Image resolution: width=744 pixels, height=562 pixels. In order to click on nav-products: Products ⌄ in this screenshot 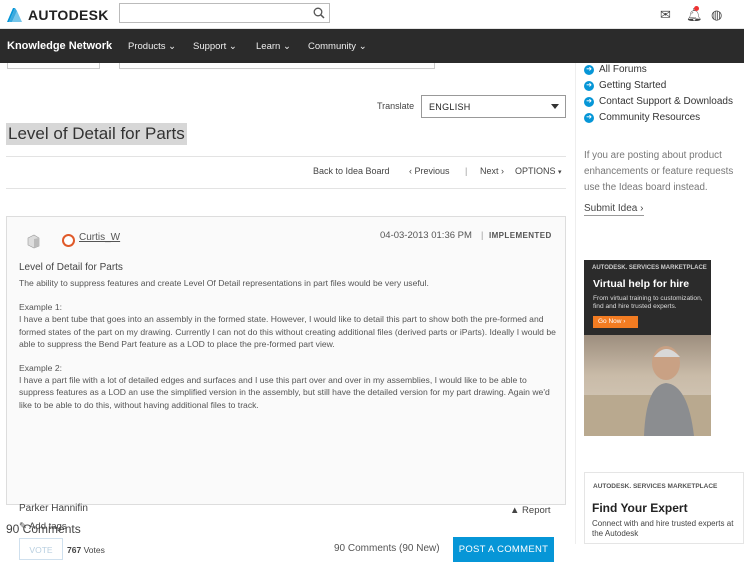, I will do `click(152, 46)`.